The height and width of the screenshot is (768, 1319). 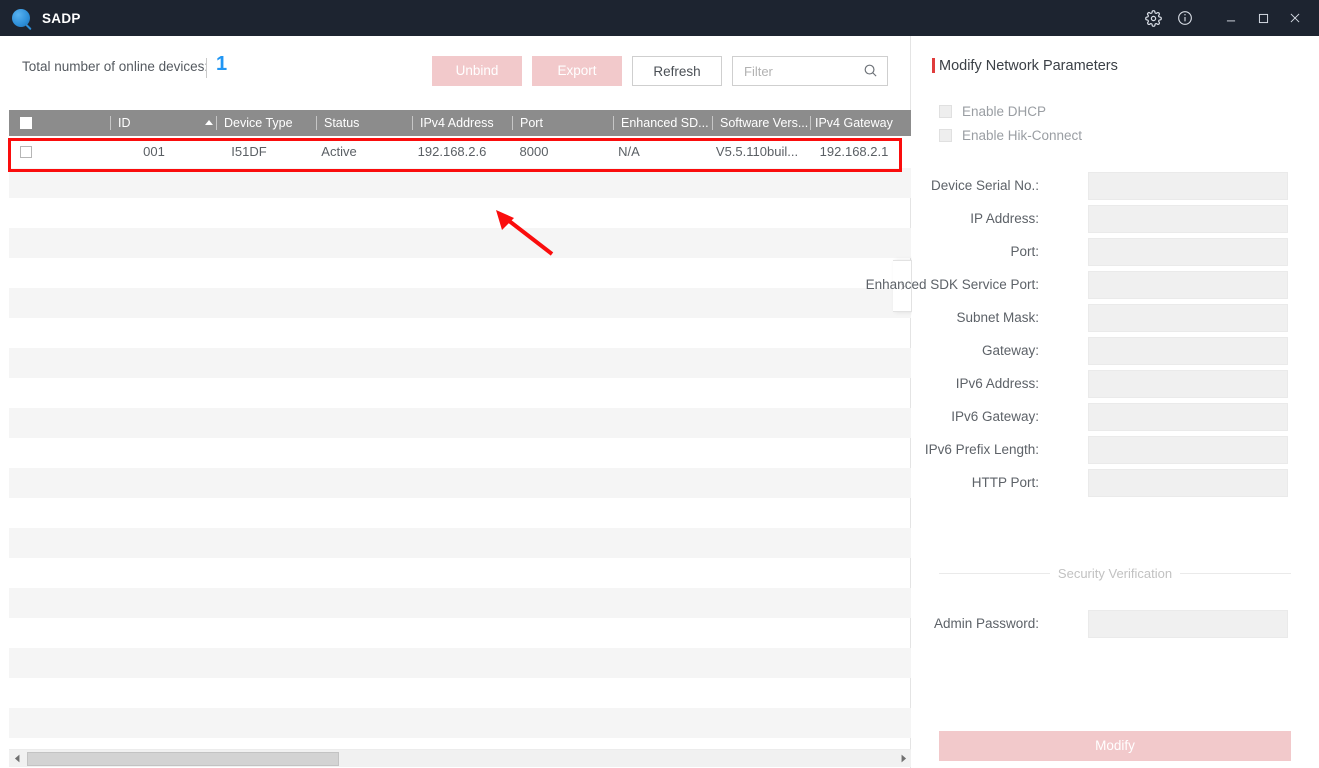 What do you see at coordinates (1188, 450) in the screenshot?
I see `ipv6-prefix-length-input` at bounding box center [1188, 450].